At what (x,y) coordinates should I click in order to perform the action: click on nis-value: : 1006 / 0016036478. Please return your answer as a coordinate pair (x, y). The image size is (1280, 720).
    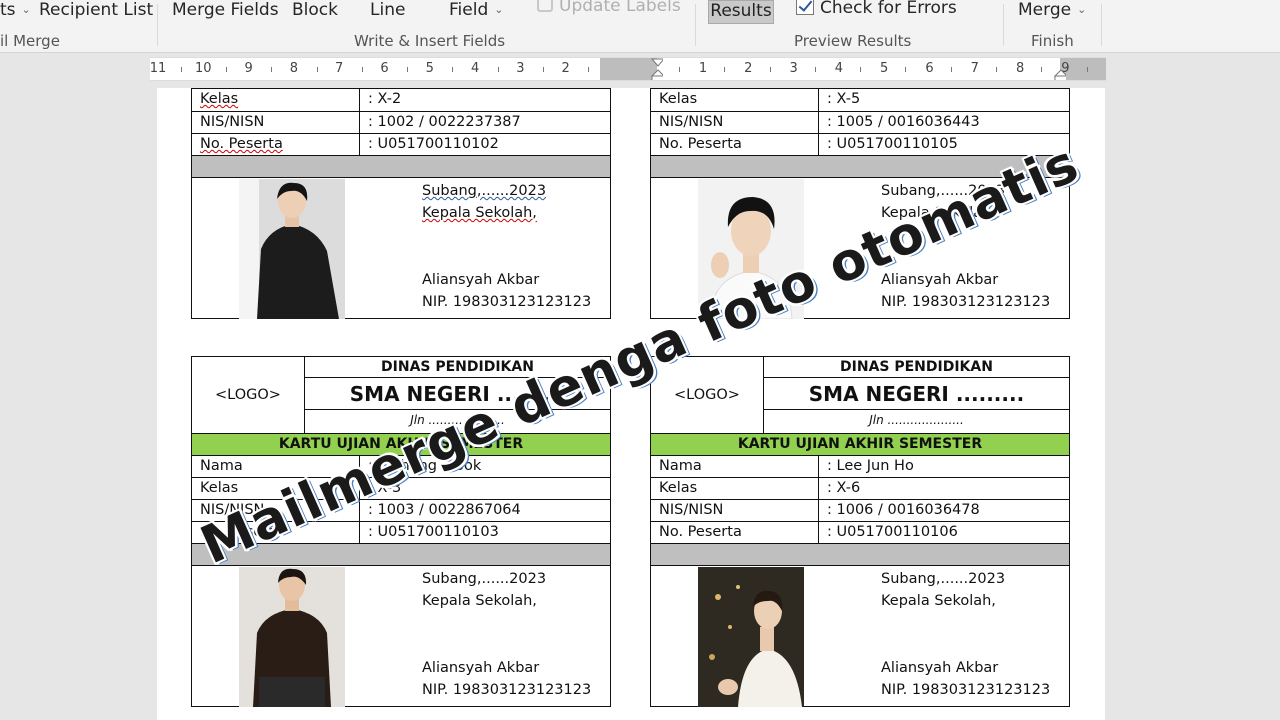
    Looking at the image, I should click on (903, 510).